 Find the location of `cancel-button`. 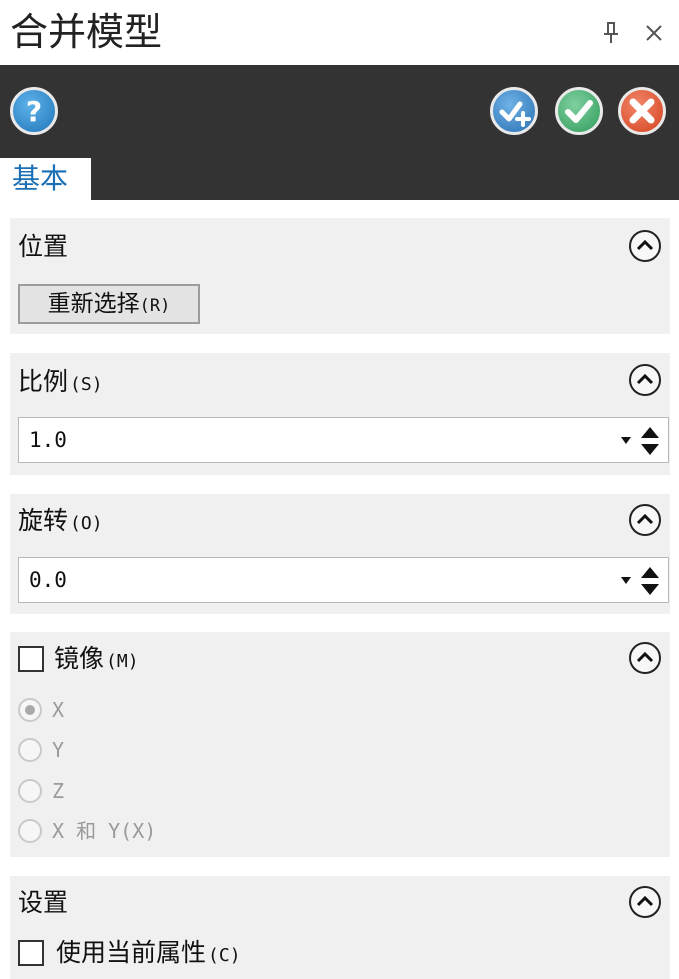

cancel-button is located at coordinates (642, 111).